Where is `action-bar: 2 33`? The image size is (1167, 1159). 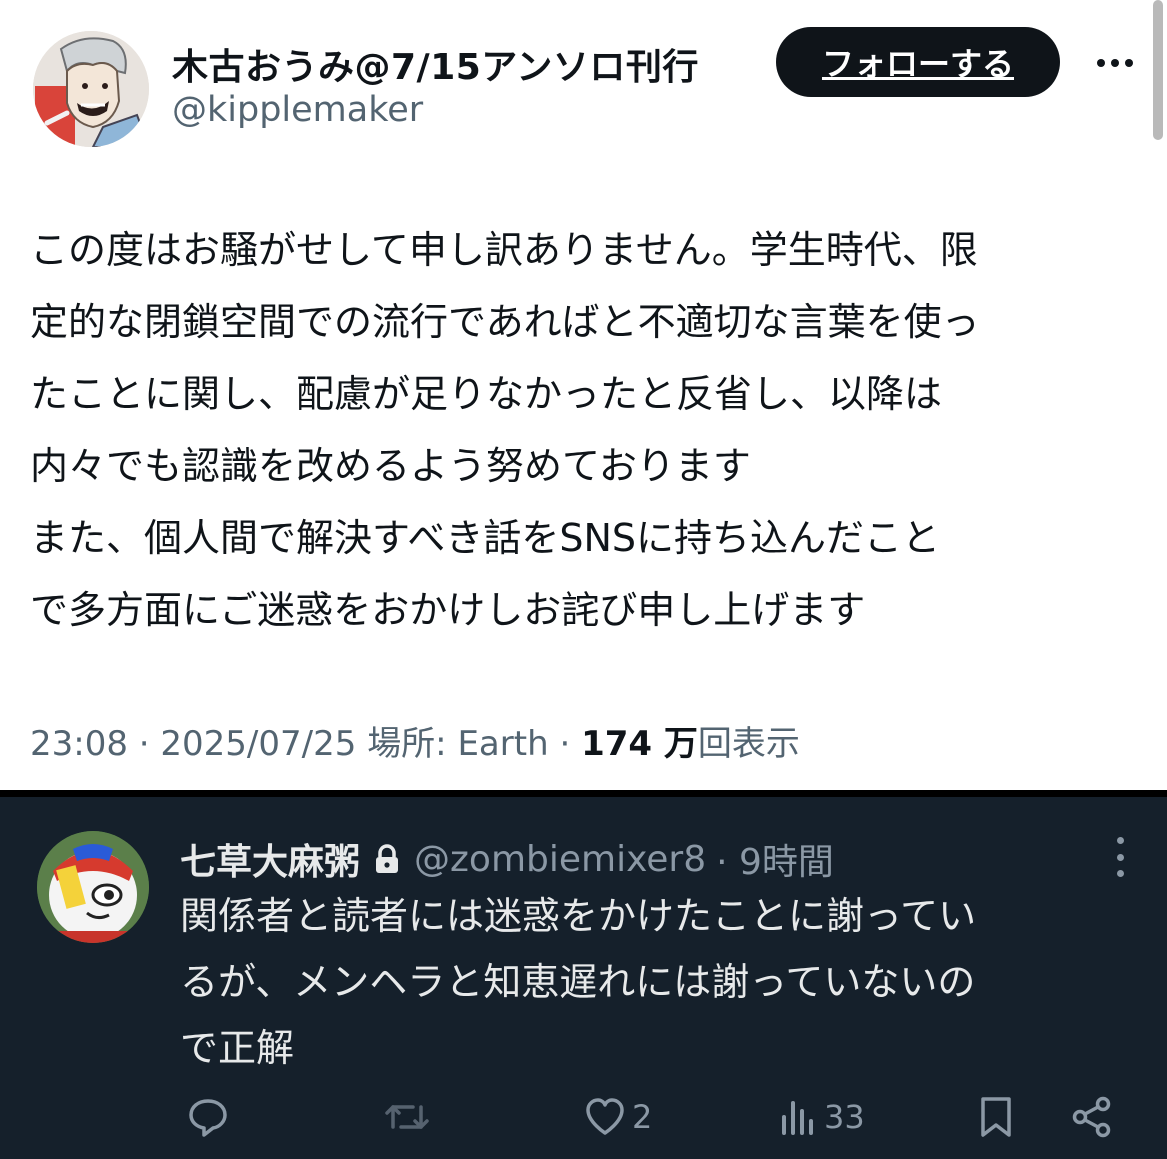
action-bar: 2 33 is located at coordinates (583, 1117).